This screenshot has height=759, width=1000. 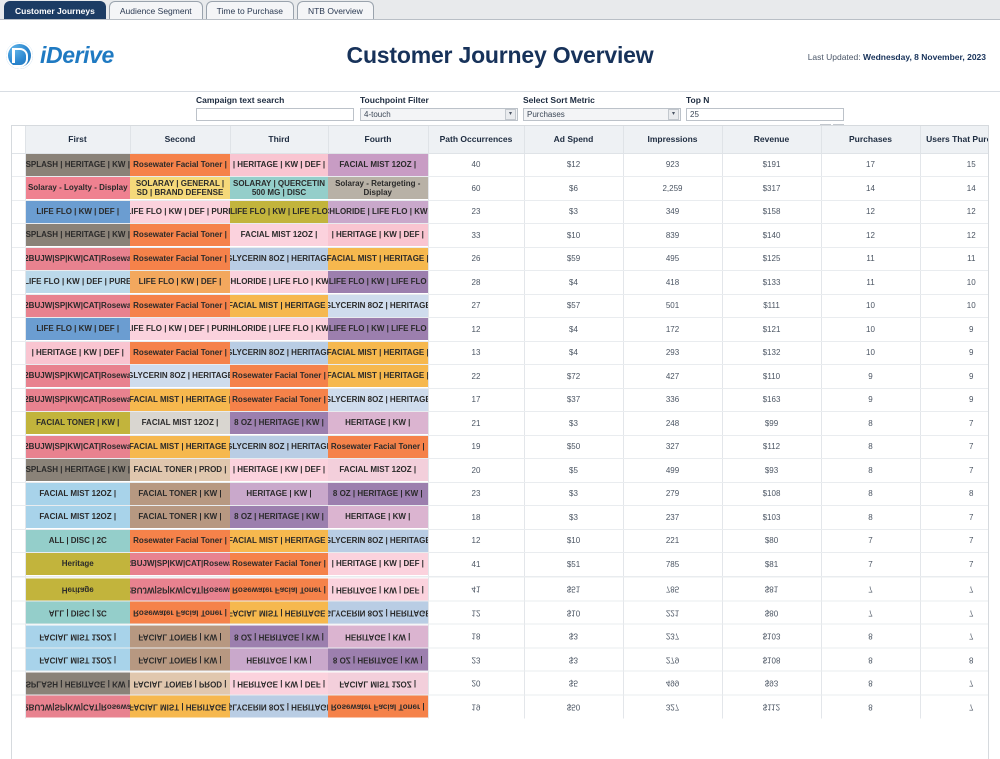 I want to click on journey-step-fourth: 8 OZ | HERITAGE | KW |, so click(x=378, y=494).